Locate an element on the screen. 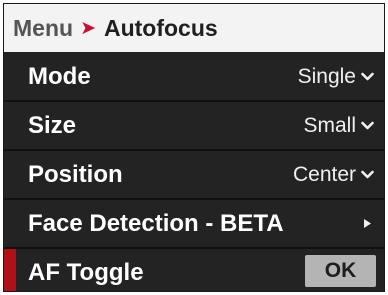  mode-dropdown: Single is located at coordinates (336, 77).